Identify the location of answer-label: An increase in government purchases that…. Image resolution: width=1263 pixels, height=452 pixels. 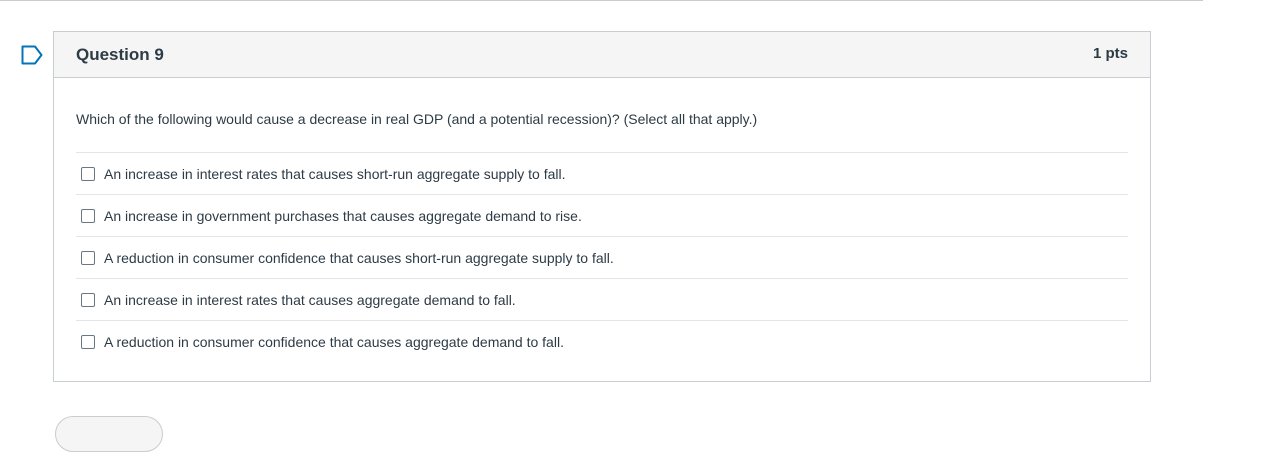
(343, 215).